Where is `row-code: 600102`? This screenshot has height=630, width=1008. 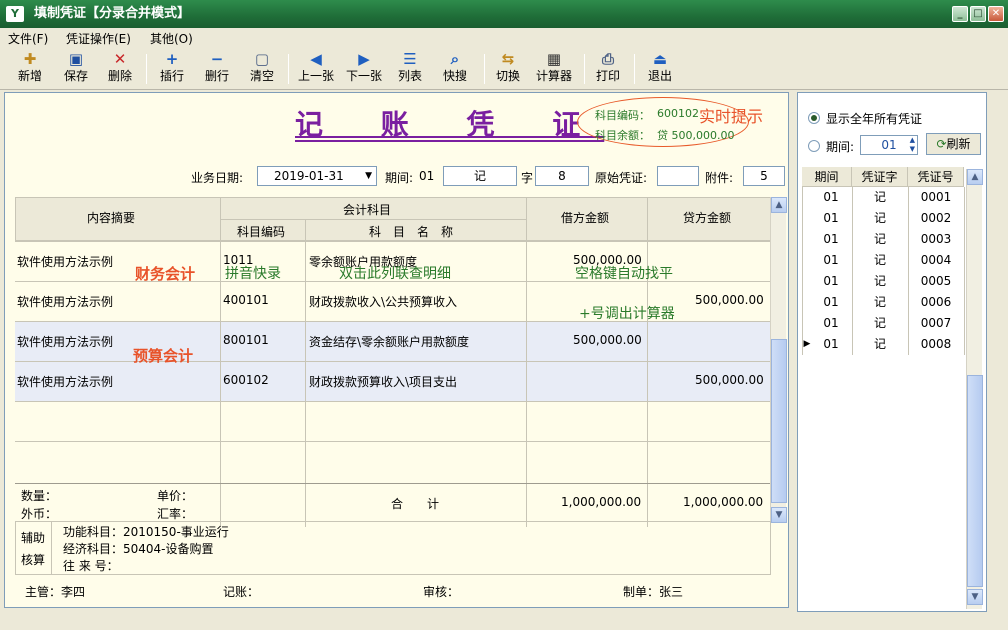 row-code: 600102 is located at coordinates (246, 380).